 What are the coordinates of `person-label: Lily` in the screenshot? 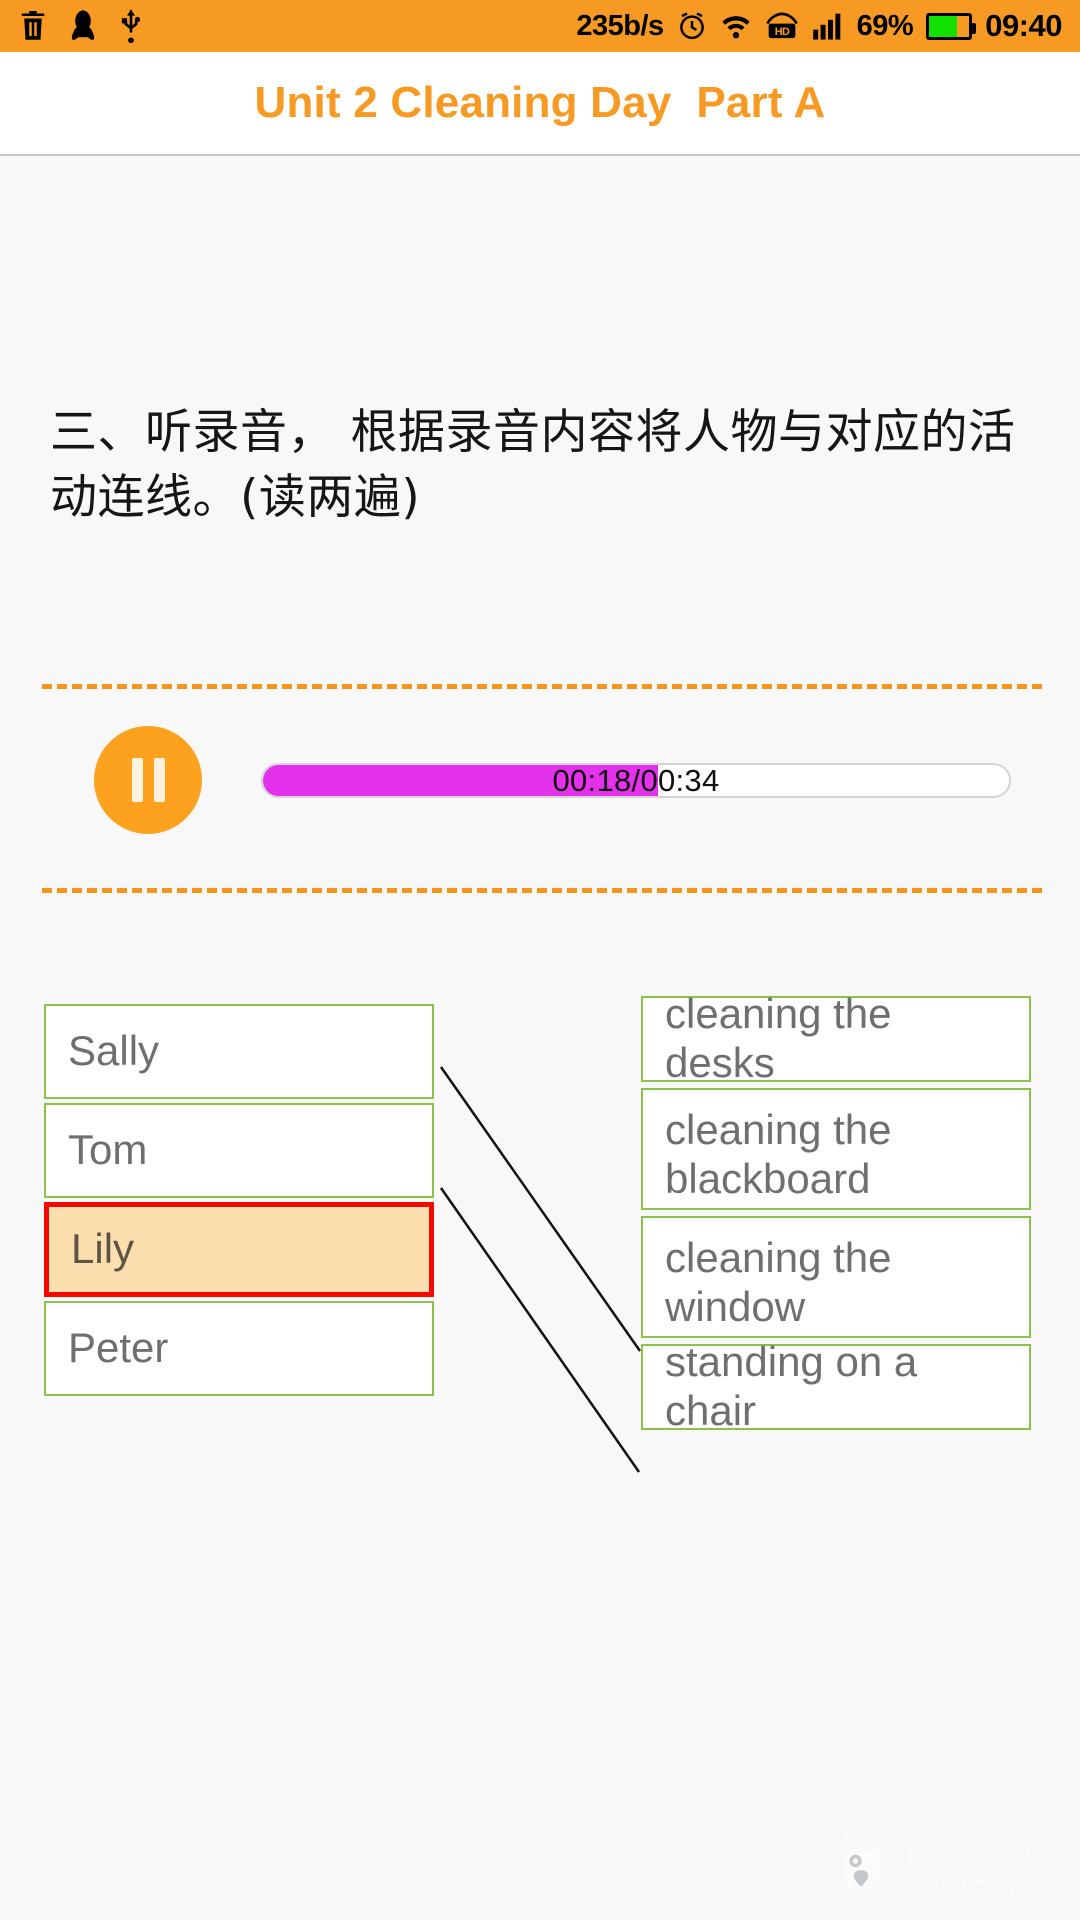 It's located at (103, 1249).